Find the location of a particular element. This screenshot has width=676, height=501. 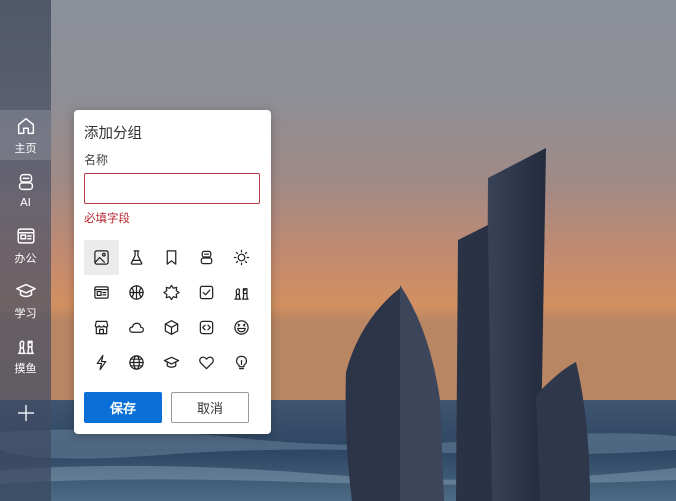

required-error-text: 必填字段 is located at coordinates (107, 218).